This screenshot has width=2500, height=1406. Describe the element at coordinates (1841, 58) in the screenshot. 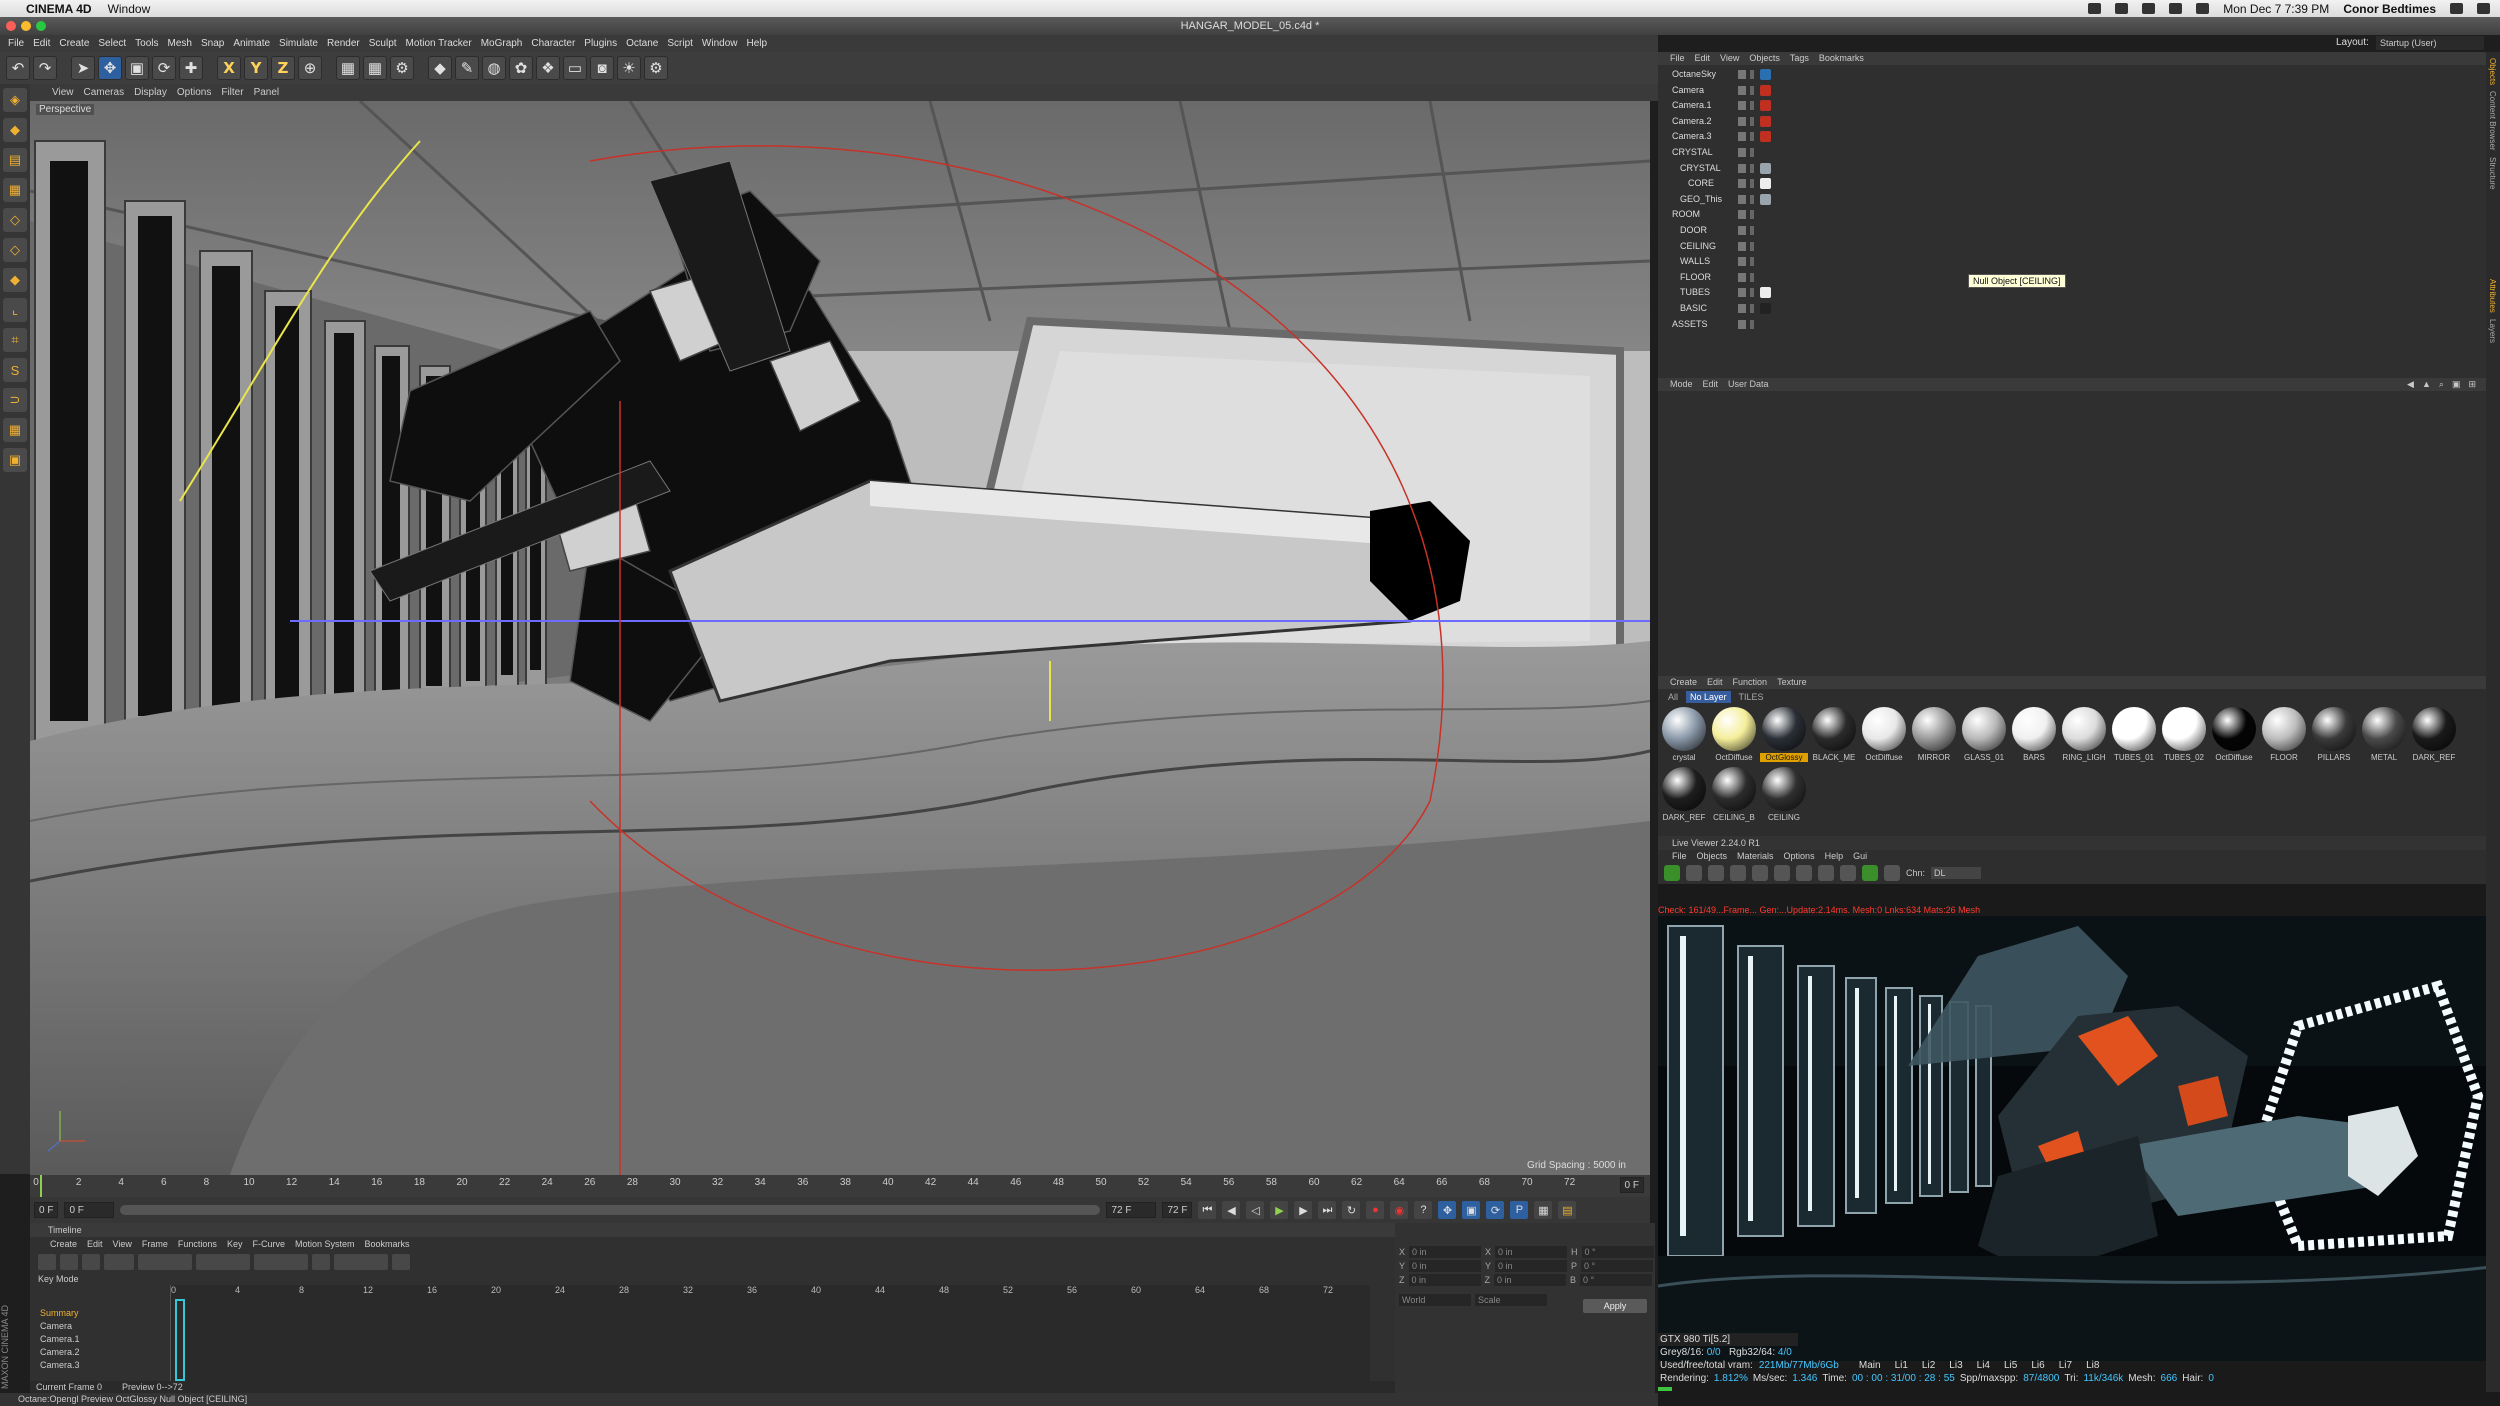

I see `obj-menu-bookmarks: Bookmarks` at that location.